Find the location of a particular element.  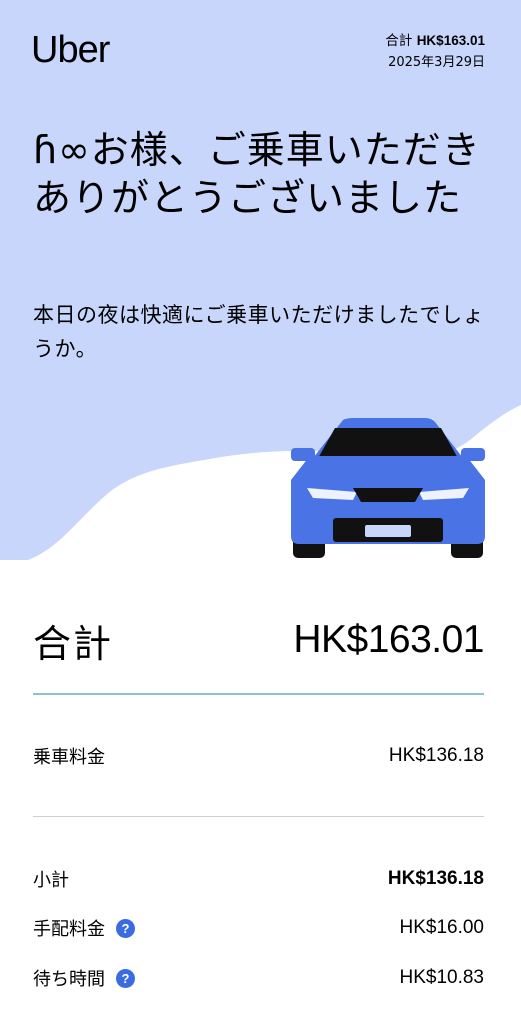

subtotal-label: 小計 is located at coordinates (51, 880).